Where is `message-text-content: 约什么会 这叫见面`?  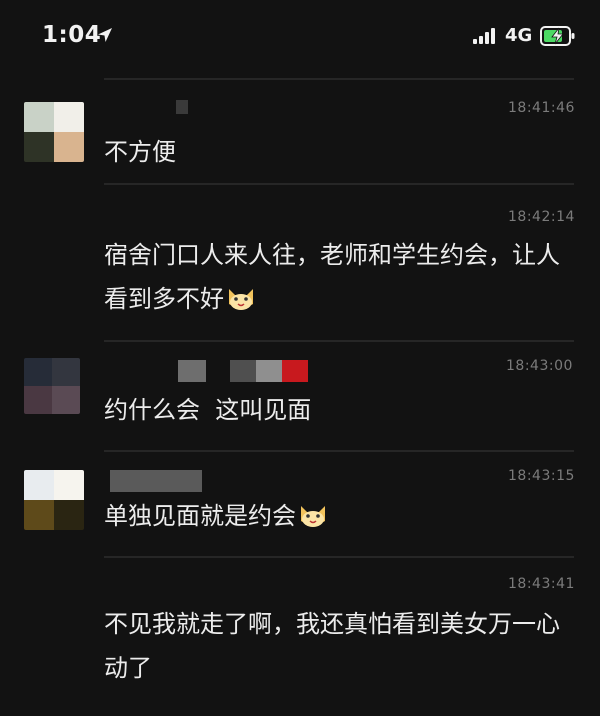
message-text-content: 约什么会 这叫见面 is located at coordinates (208, 410).